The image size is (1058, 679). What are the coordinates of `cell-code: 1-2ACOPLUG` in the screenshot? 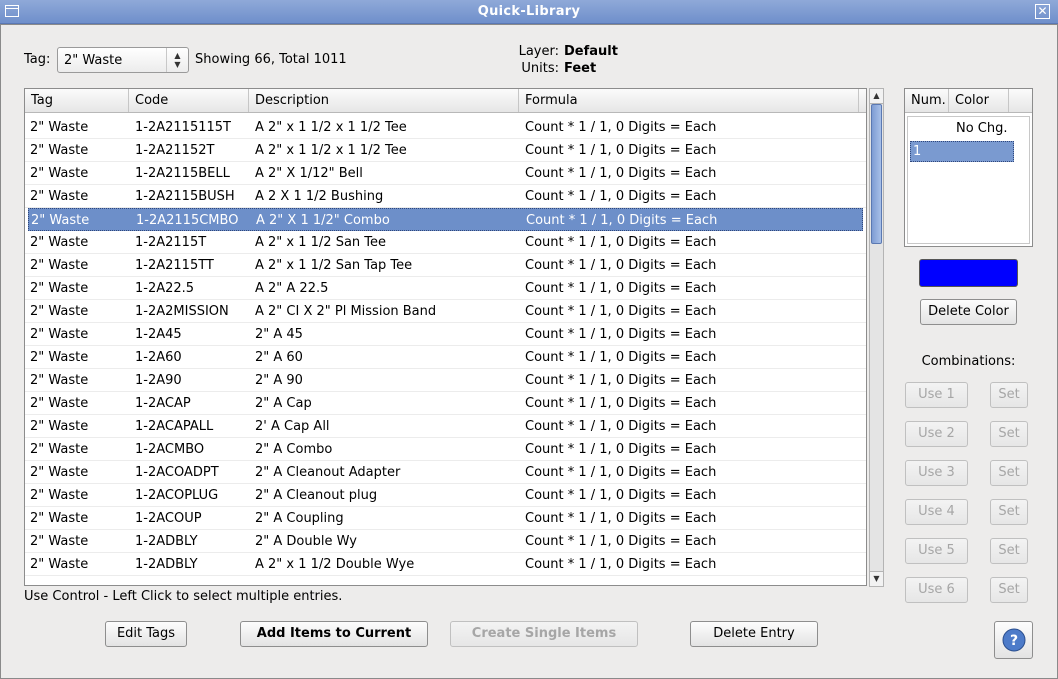 It's located at (177, 495).